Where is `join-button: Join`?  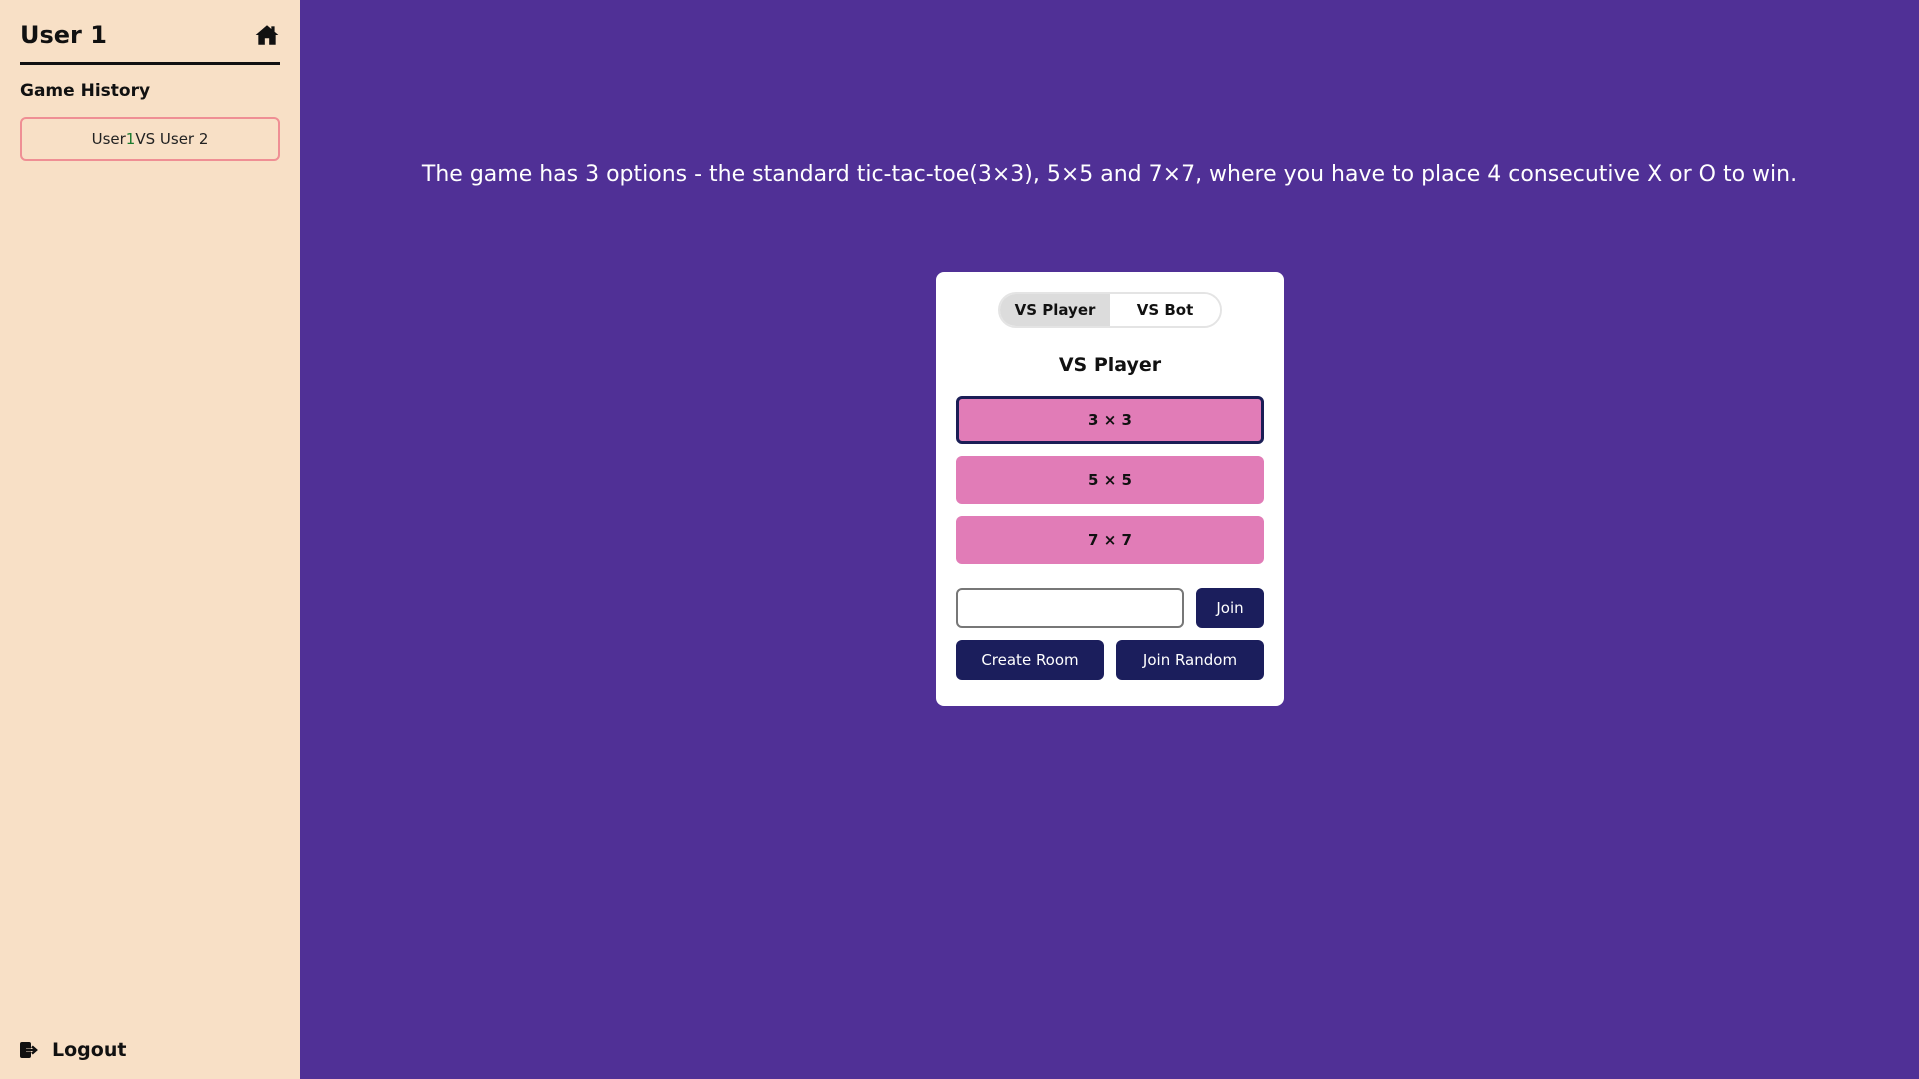 join-button: Join is located at coordinates (1230, 608).